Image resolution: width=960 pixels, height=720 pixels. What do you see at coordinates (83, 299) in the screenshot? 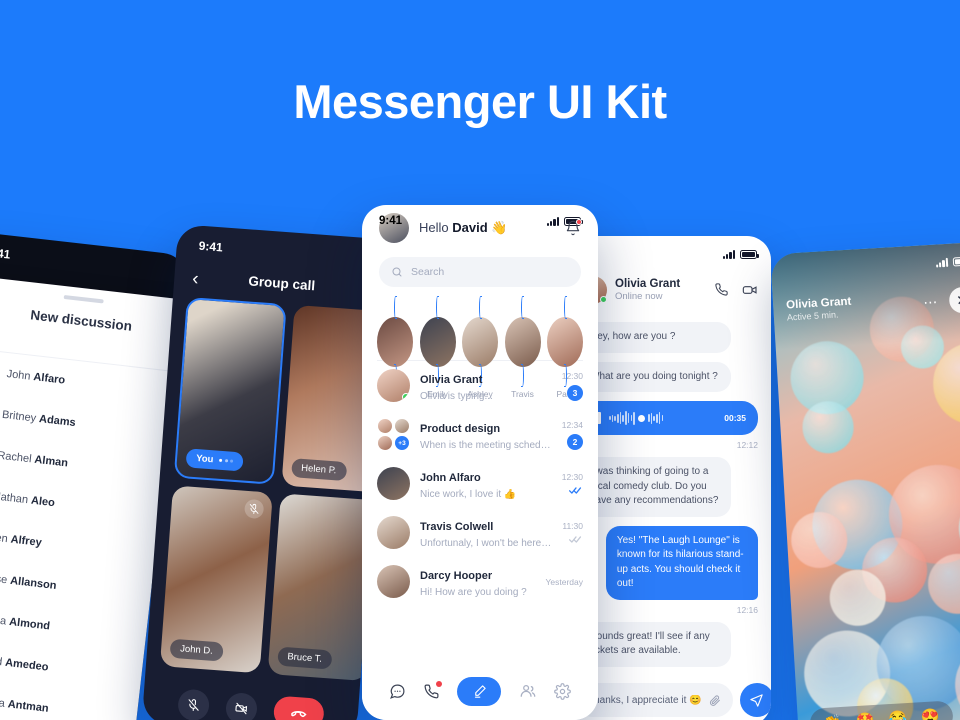
I see `sheet-grabber` at bounding box center [83, 299].